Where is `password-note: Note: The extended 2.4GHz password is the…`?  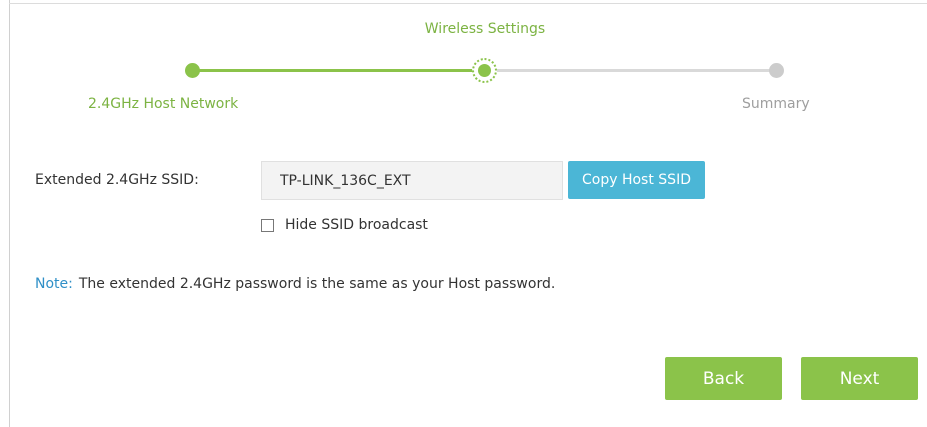 password-note: Note: The extended 2.4GHz password is the… is located at coordinates (295, 284).